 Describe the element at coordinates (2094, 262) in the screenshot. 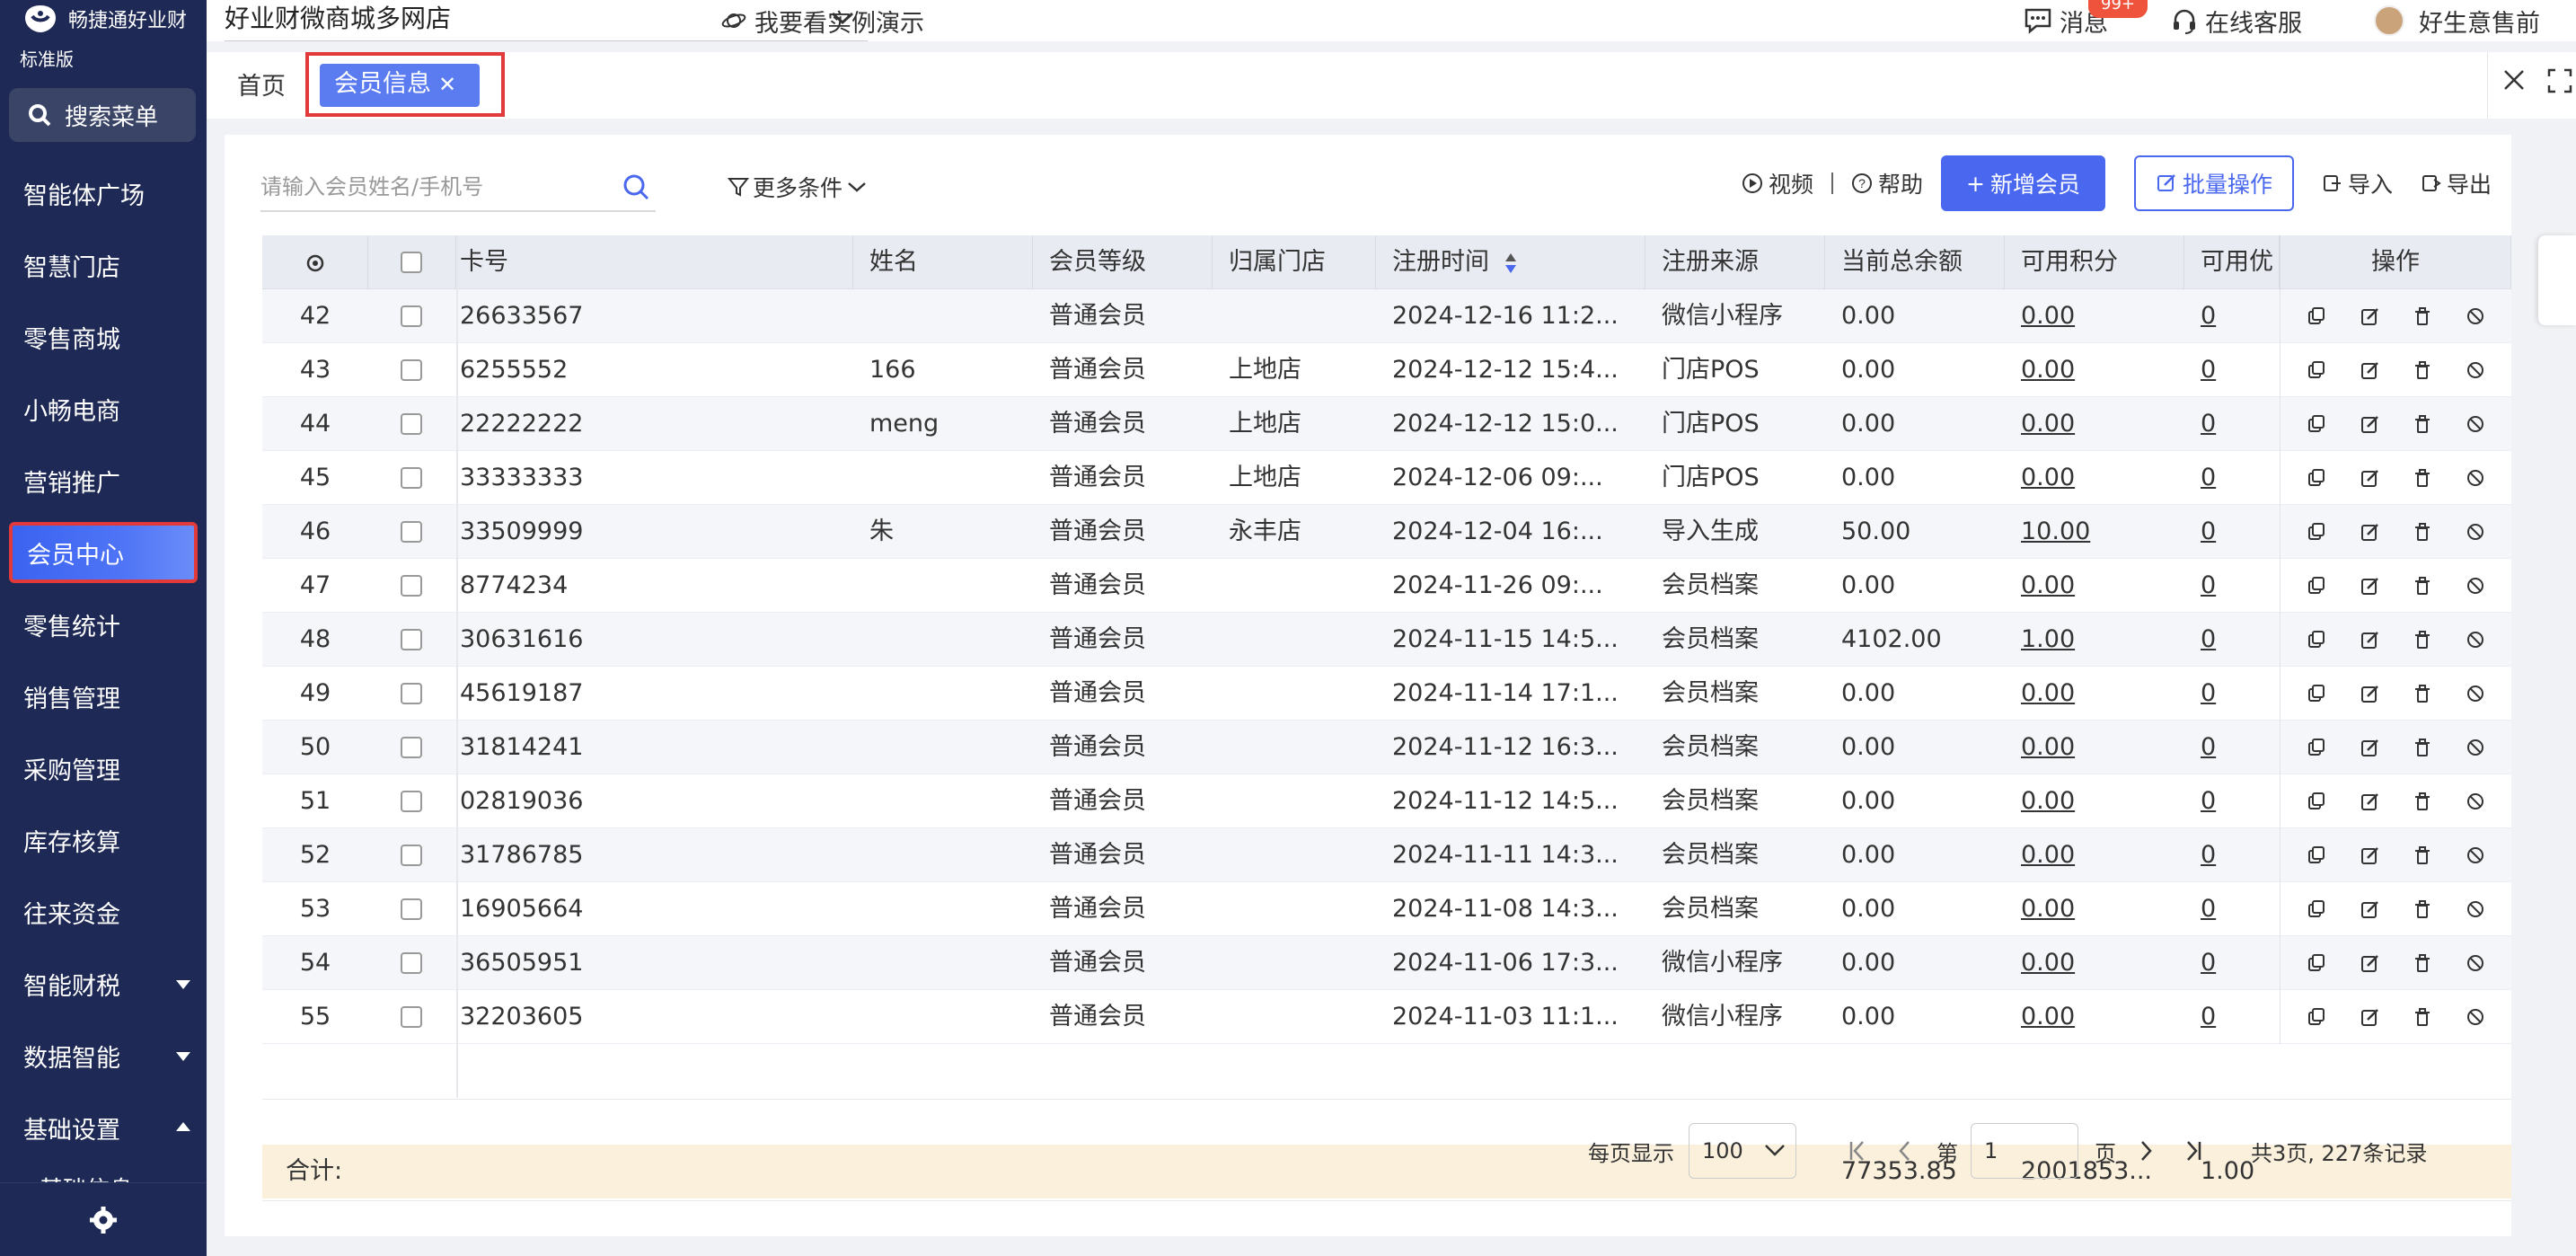

I see `column-points: 可用积分` at that location.